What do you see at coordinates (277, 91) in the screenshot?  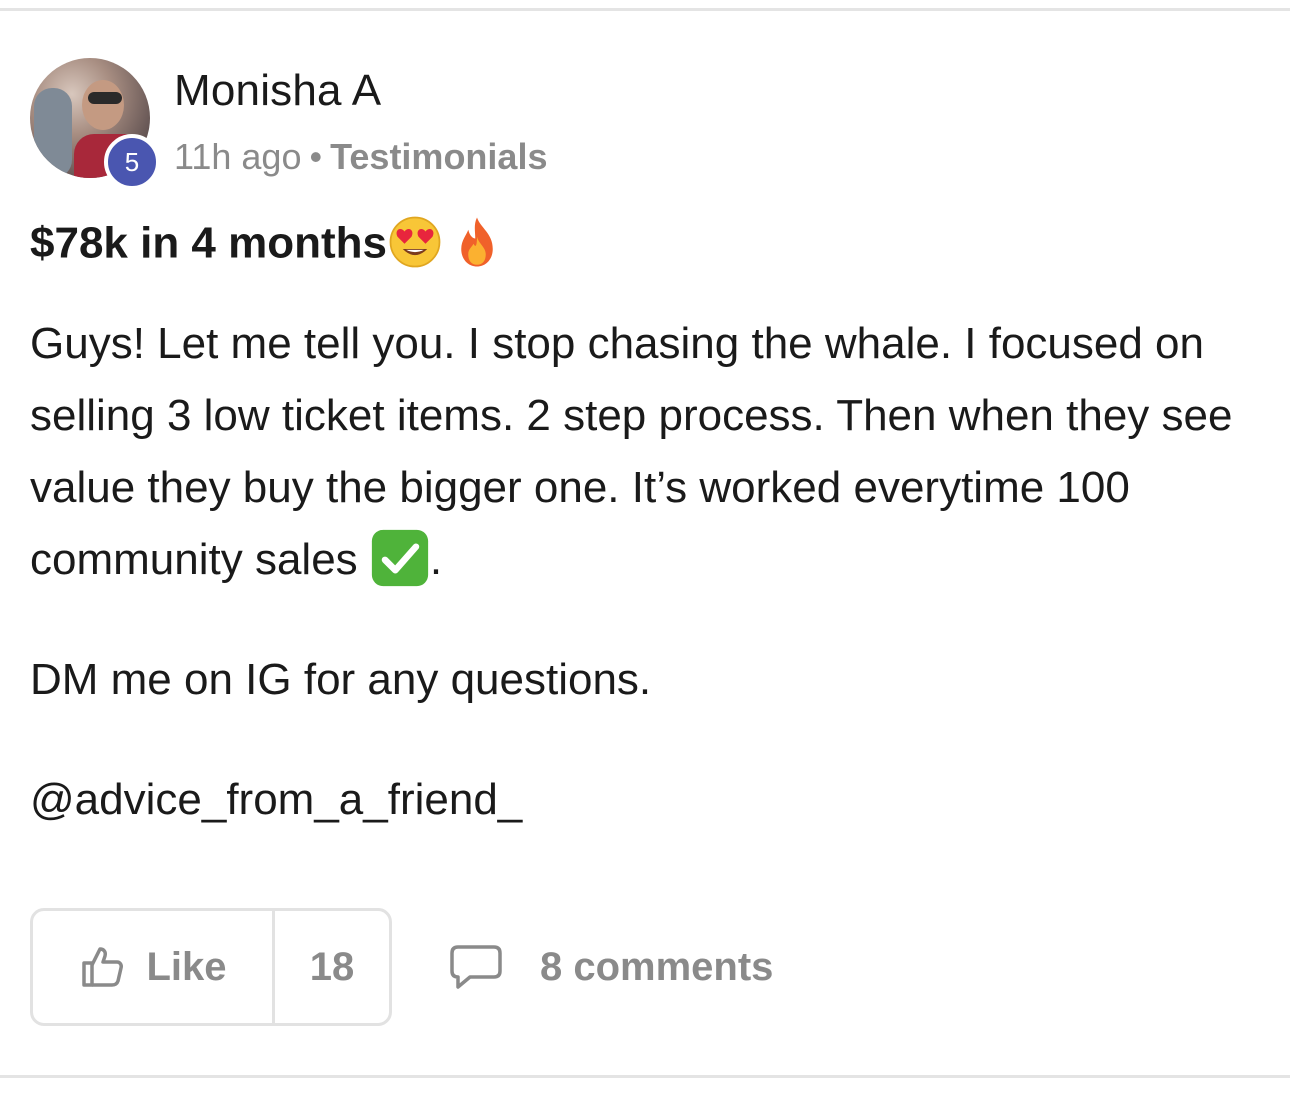 I see `author-name: Monisha A` at bounding box center [277, 91].